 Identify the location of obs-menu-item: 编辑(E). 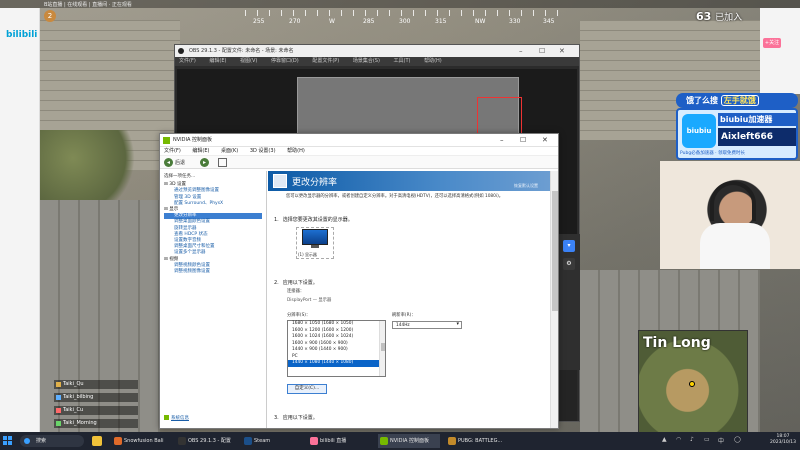
(217, 61).